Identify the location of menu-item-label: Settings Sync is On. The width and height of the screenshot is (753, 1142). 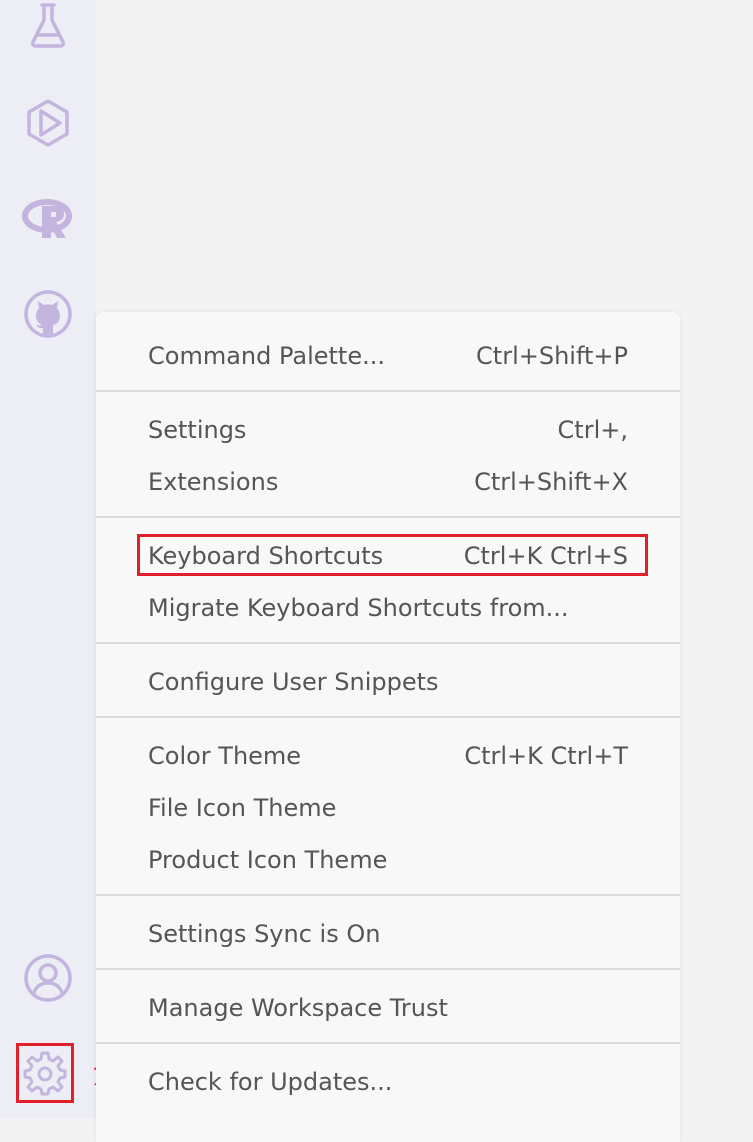
(264, 934).